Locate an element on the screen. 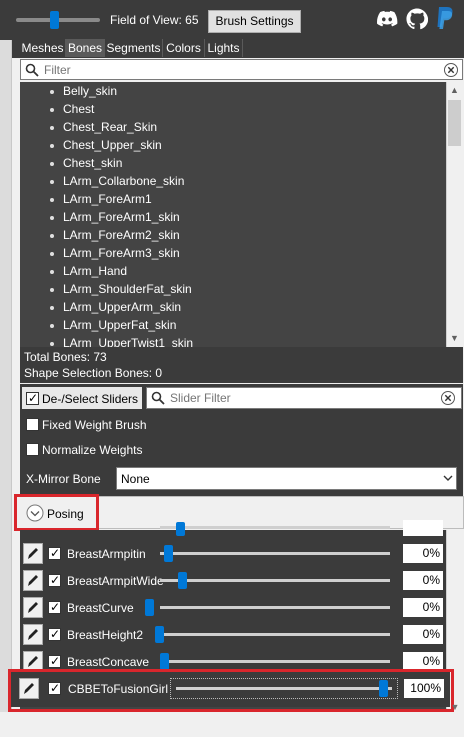  bone-item: Chest_Rear_Skin is located at coordinates (110, 127).